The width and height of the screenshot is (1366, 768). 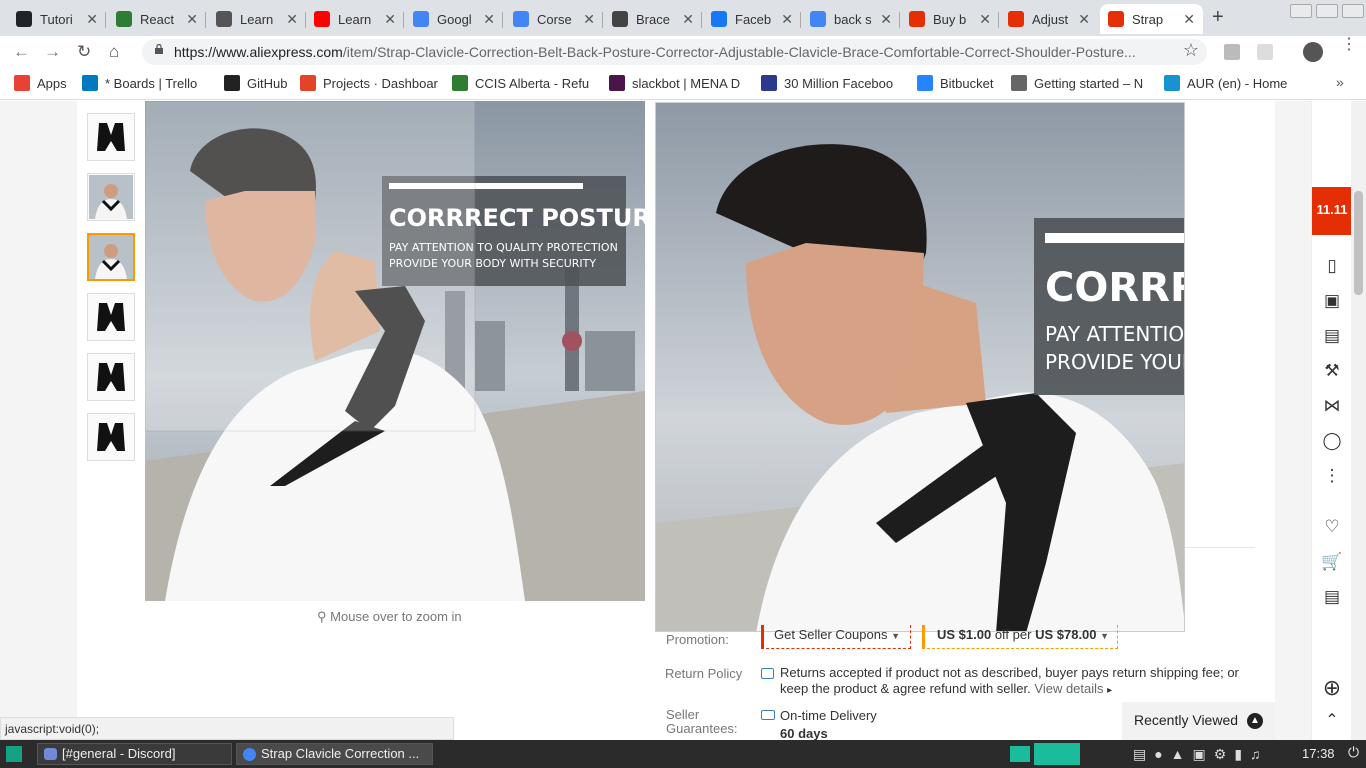 What do you see at coordinates (1332, 687) in the screenshot?
I see `add-icon: ⊕` at bounding box center [1332, 687].